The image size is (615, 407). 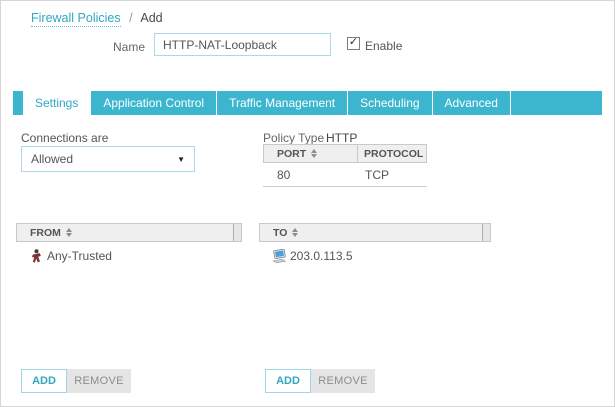 What do you see at coordinates (345, 175) in the screenshot?
I see `port-table-row: 80 TCP` at bounding box center [345, 175].